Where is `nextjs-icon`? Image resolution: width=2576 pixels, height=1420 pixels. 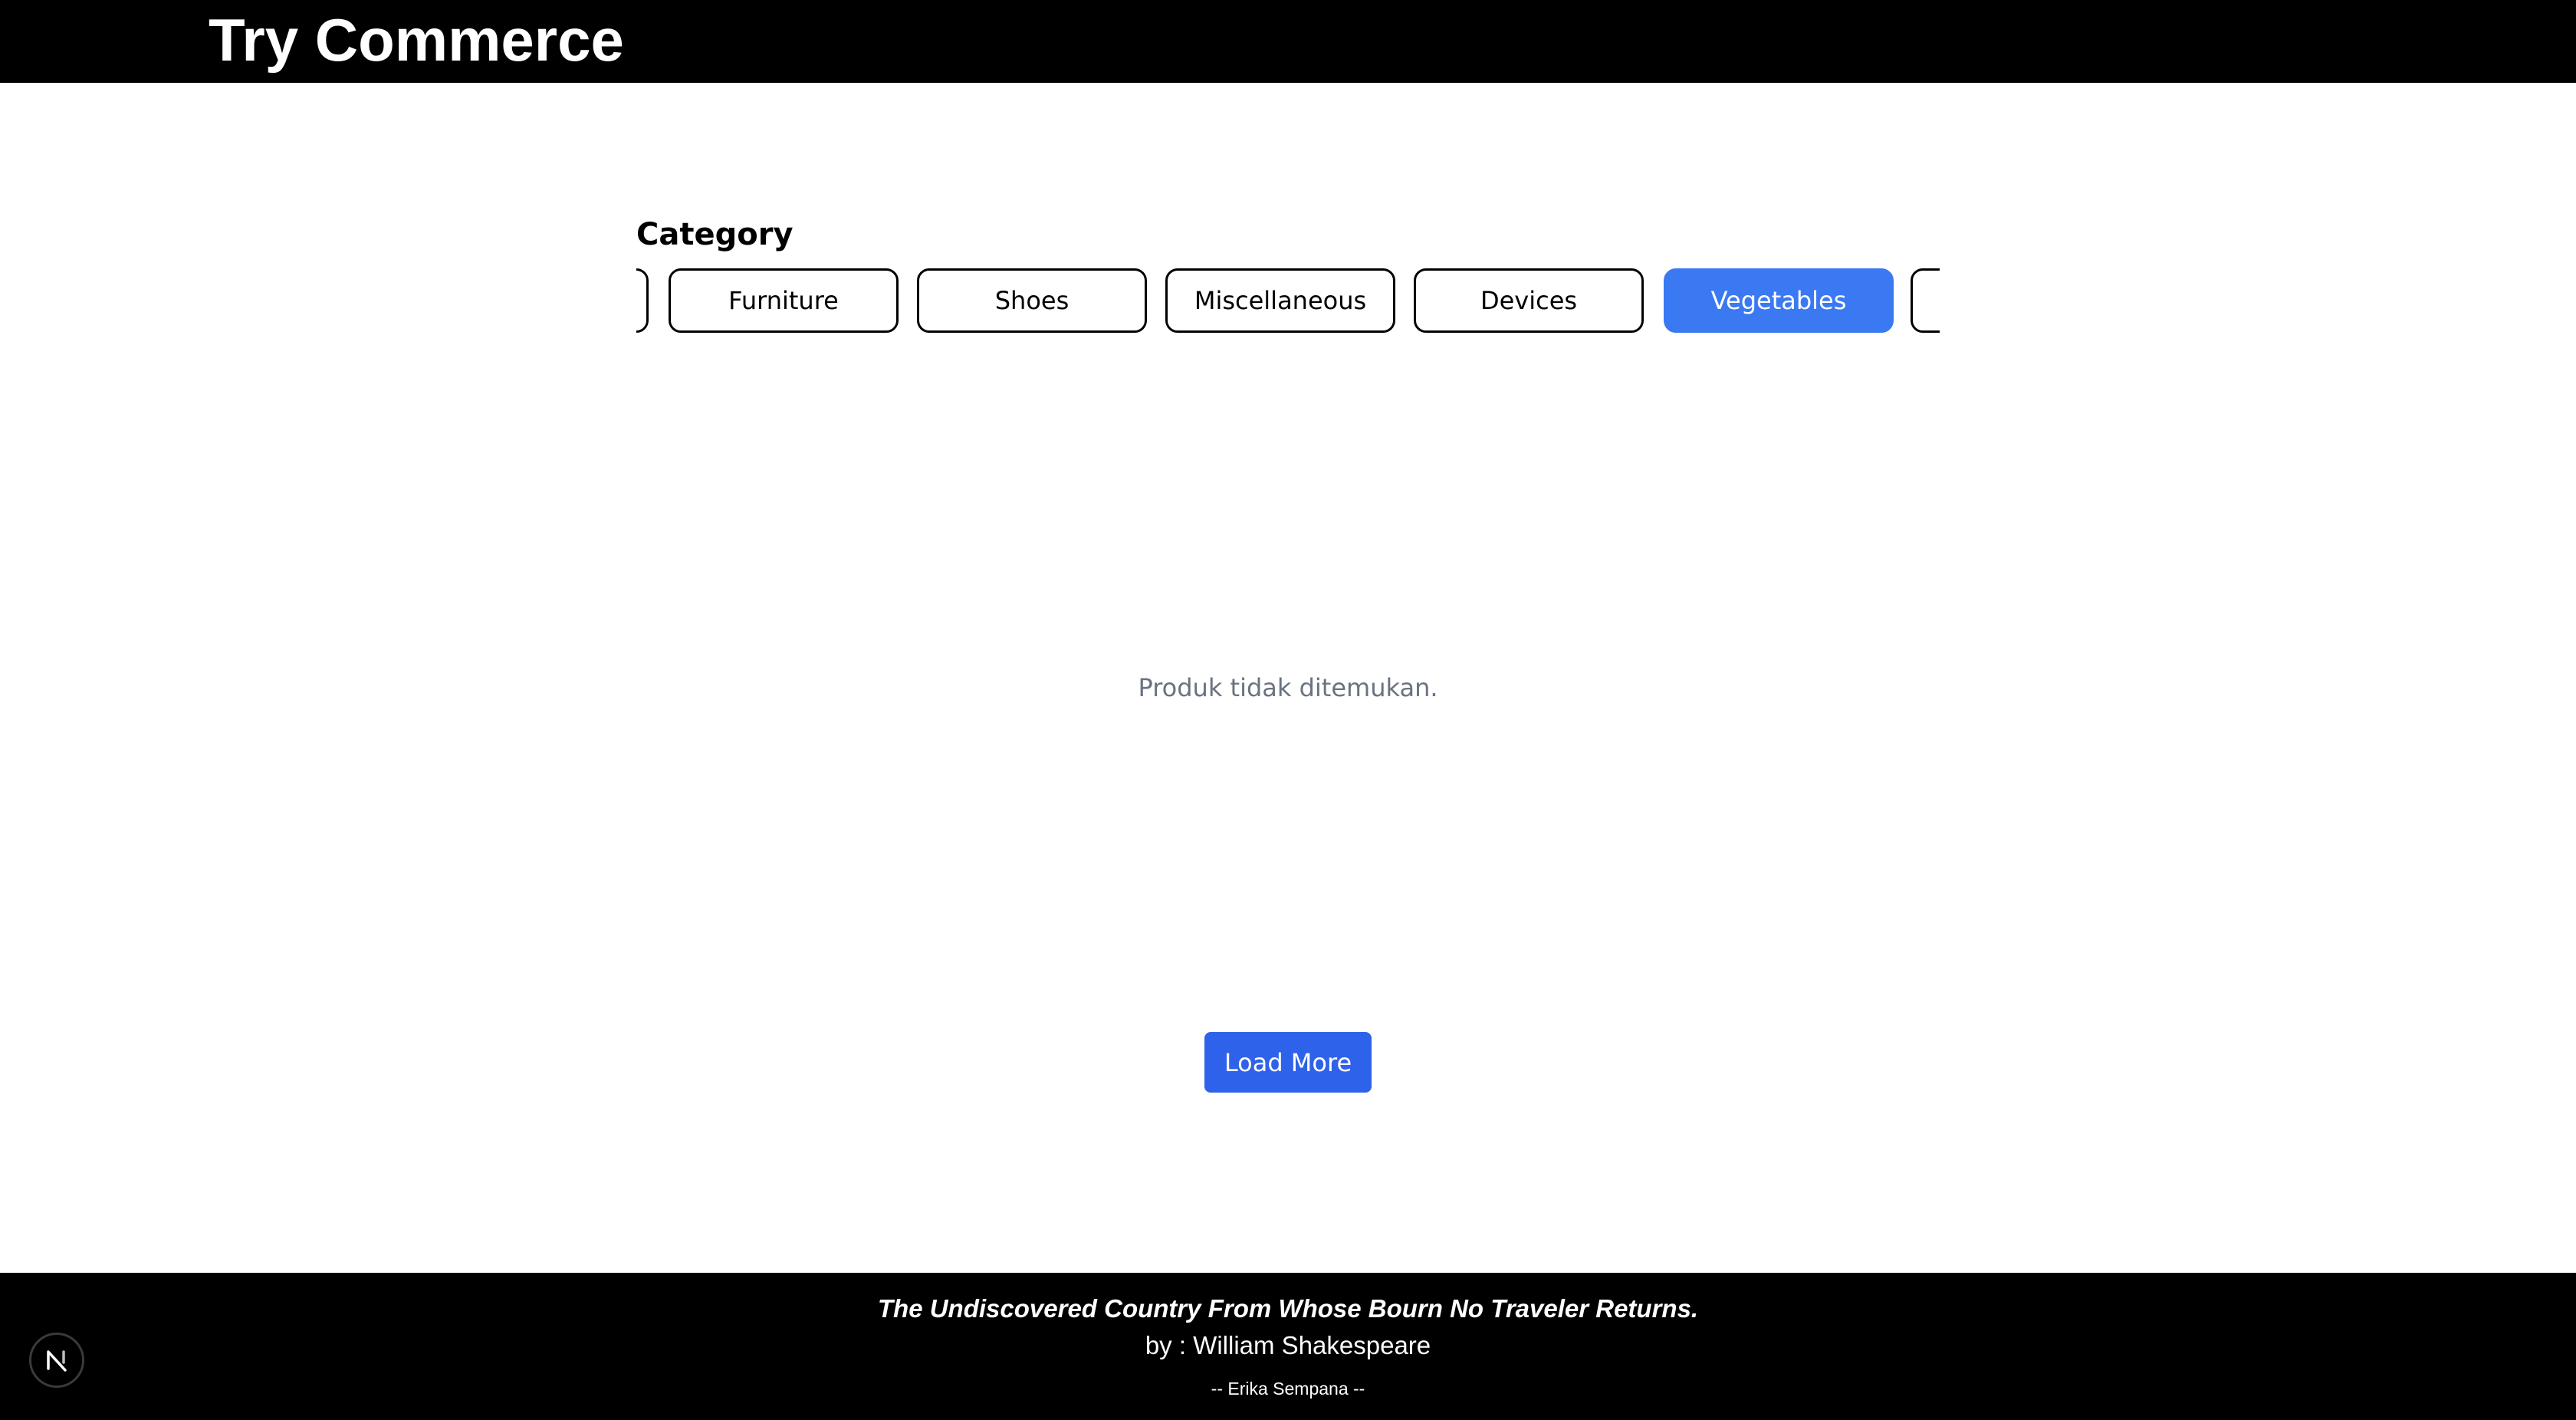
nextjs-icon is located at coordinates (57, 1361).